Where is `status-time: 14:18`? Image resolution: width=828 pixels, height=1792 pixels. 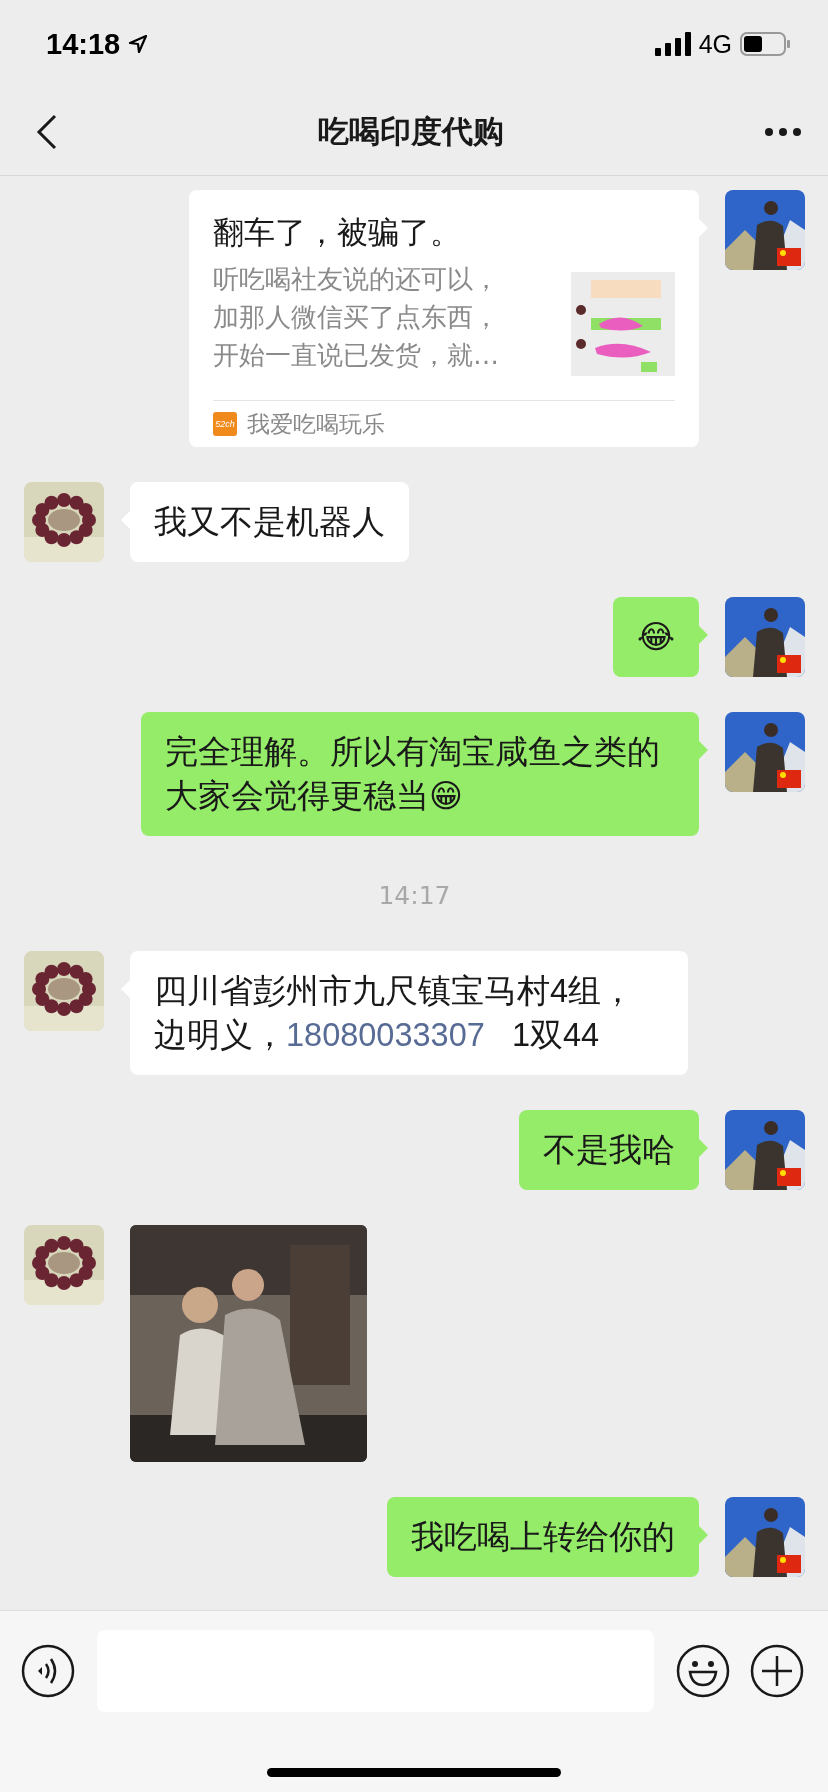 status-time: 14:18 is located at coordinates (83, 44).